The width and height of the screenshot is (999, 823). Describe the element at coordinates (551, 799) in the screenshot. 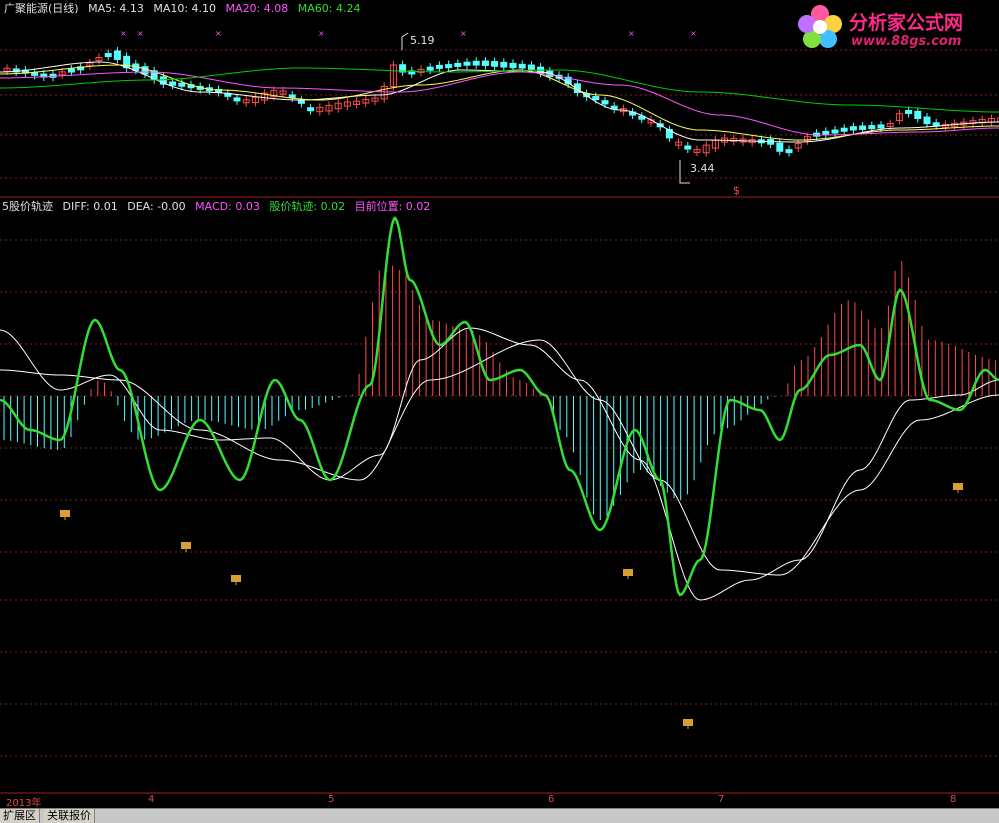

I see `date-label-jun: 6` at that location.